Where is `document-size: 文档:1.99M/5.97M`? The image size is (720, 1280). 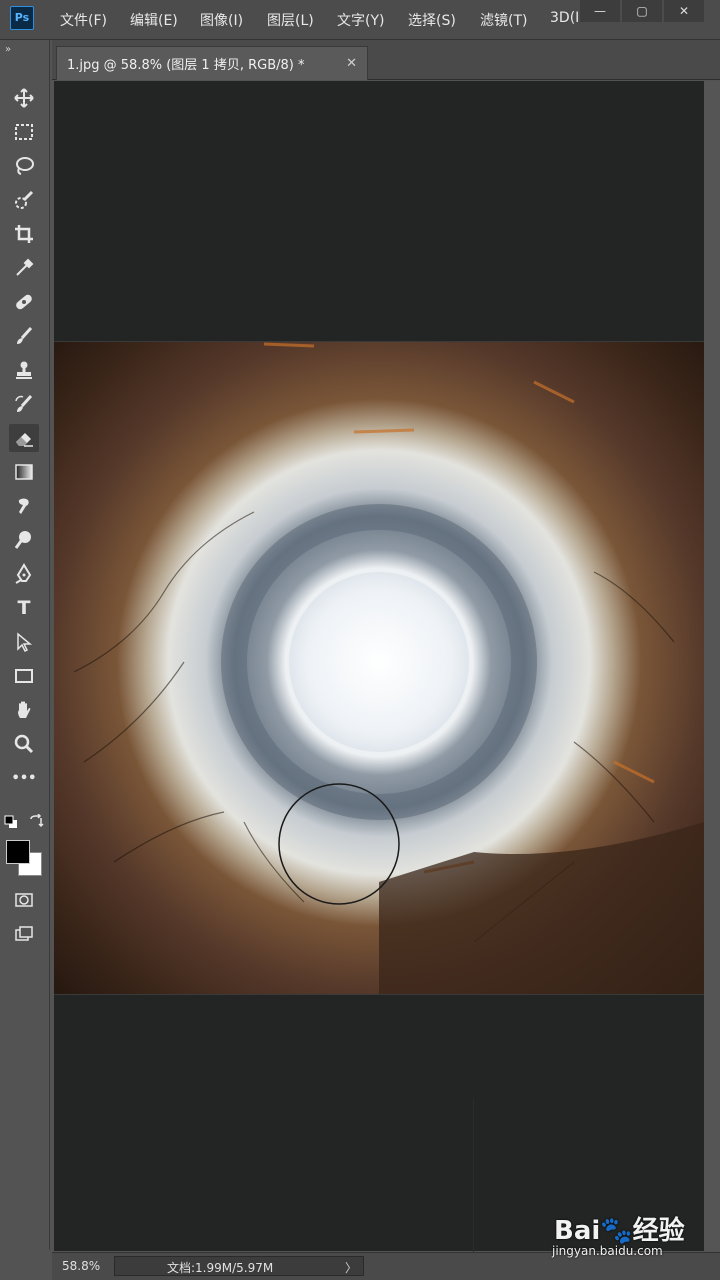 document-size: 文档:1.99M/5.97M is located at coordinates (220, 1268).